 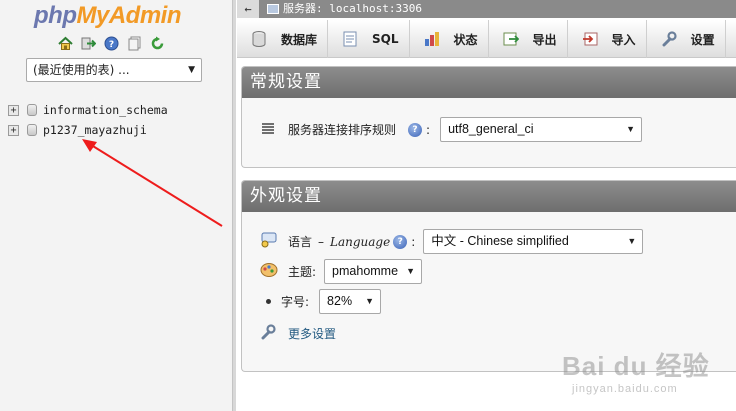 I want to click on phpmyadmin-logo: phpMyAdmin, so click(x=107, y=16).